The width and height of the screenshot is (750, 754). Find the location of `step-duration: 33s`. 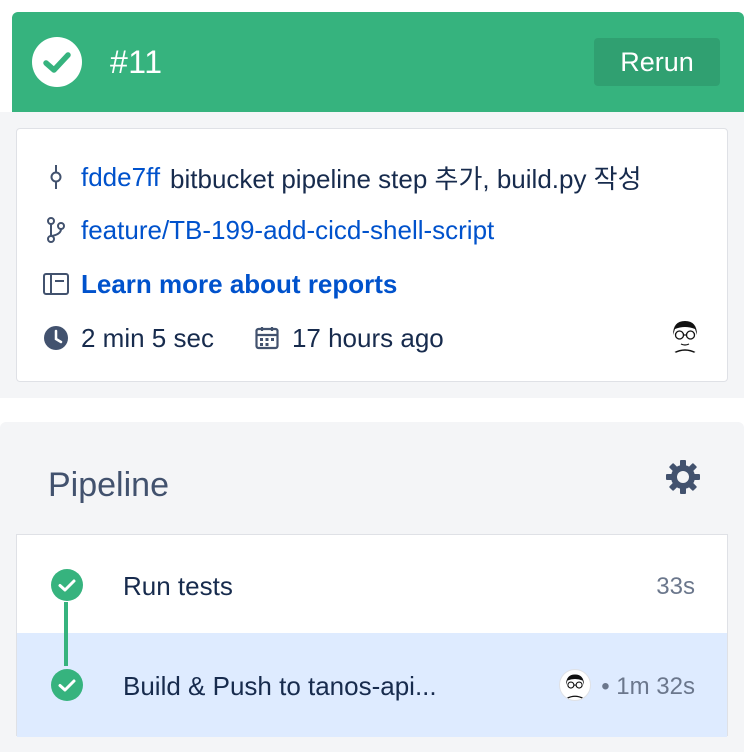

step-duration: 33s is located at coordinates (675, 586).